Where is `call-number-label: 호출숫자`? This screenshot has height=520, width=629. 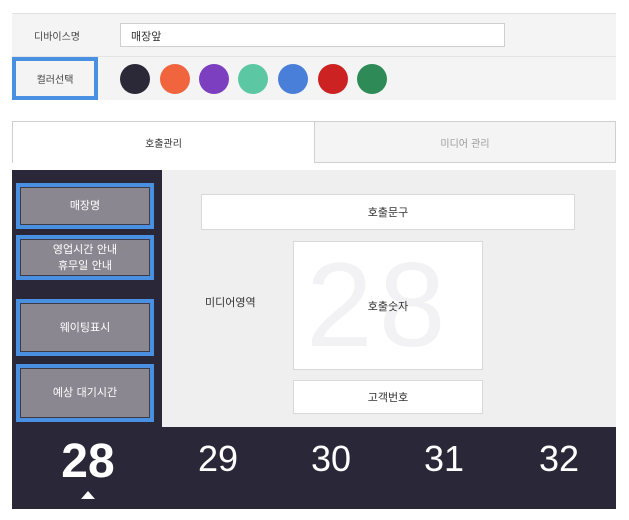
call-number-label: 호출숫자 is located at coordinates (388, 306).